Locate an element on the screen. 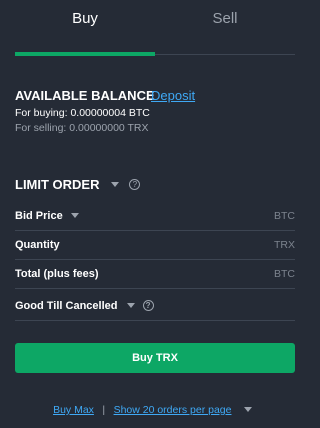 The width and height of the screenshot is (320, 428). buy-sell-tabs: Buy Sell is located at coordinates (155, 28).